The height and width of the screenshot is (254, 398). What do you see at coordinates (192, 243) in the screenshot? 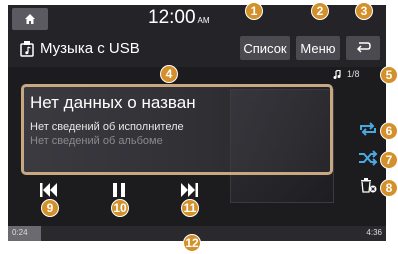
I see `callout-marker-12: 12` at bounding box center [192, 243].